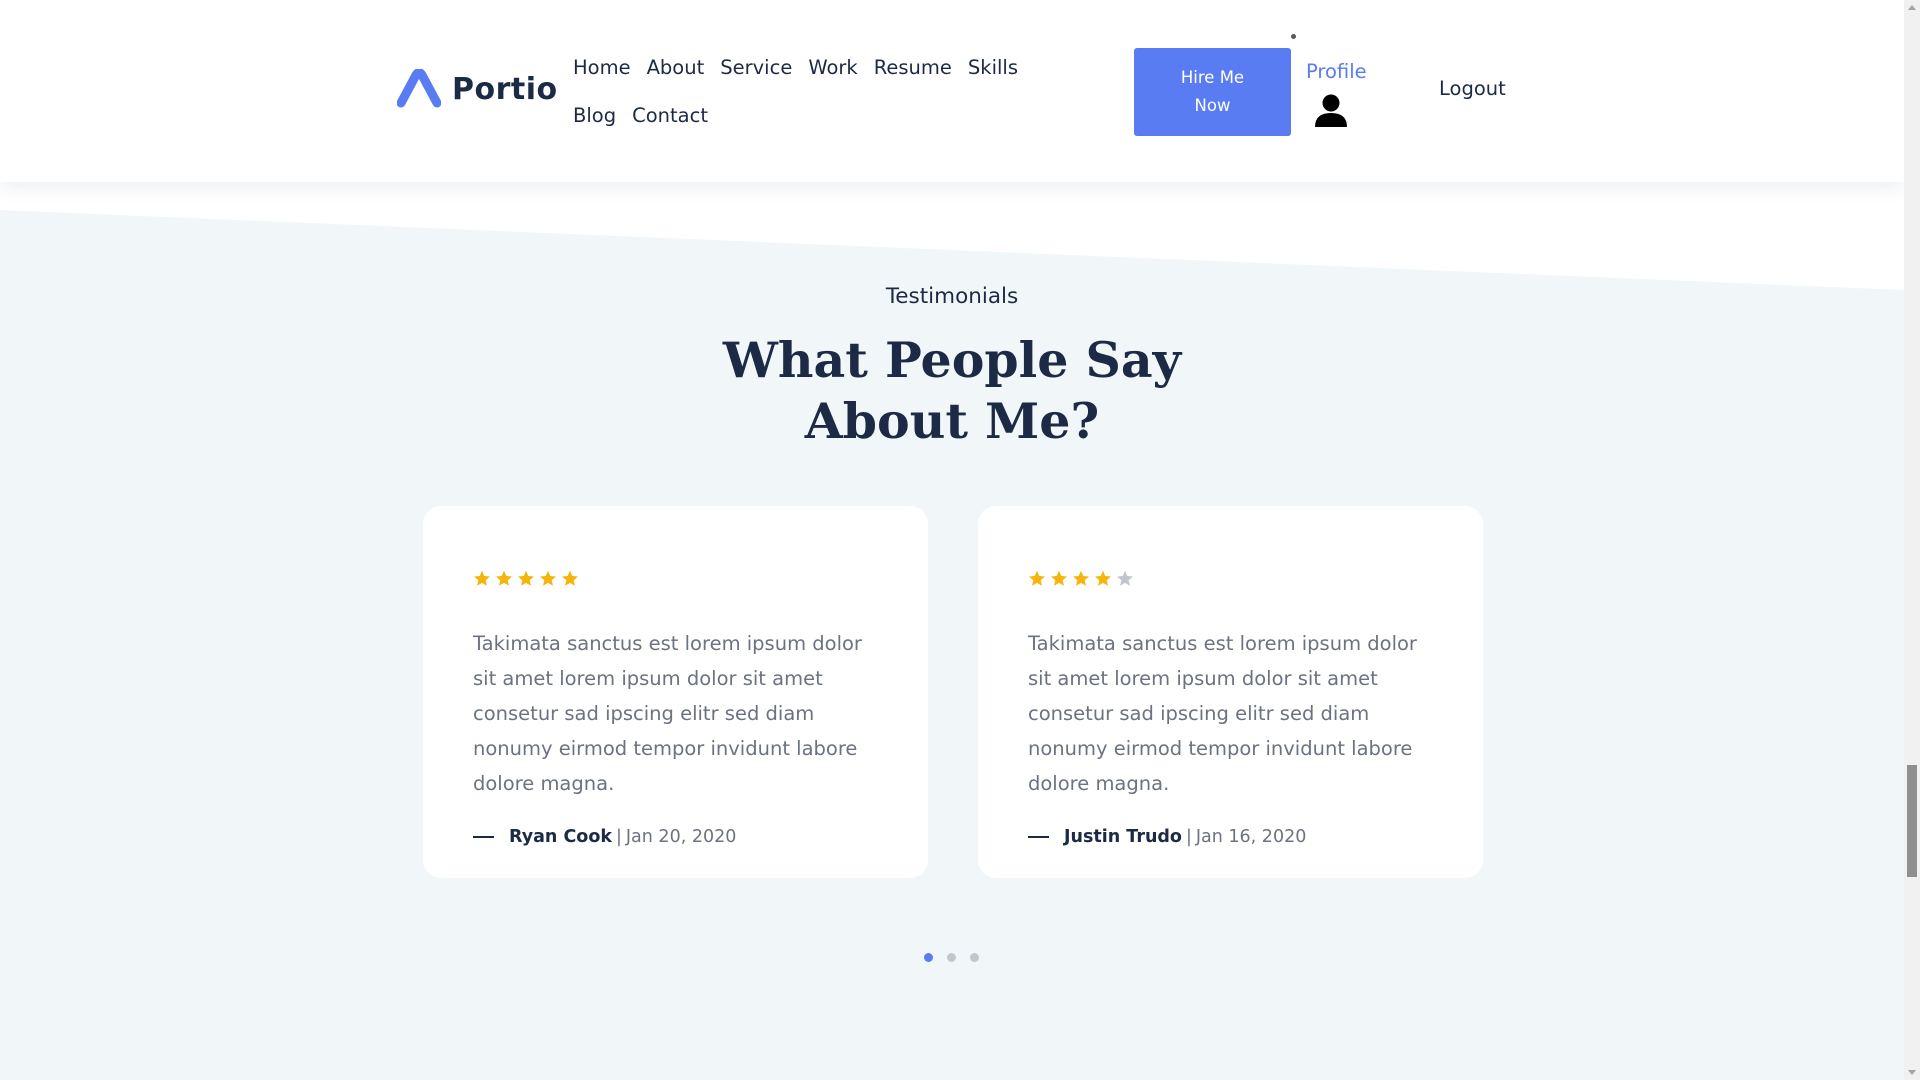 The width and height of the screenshot is (1920, 1080). What do you see at coordinates (419, 88) in the screenshot?
I see `logo-mark-icon` at bounding box center [419, 88].